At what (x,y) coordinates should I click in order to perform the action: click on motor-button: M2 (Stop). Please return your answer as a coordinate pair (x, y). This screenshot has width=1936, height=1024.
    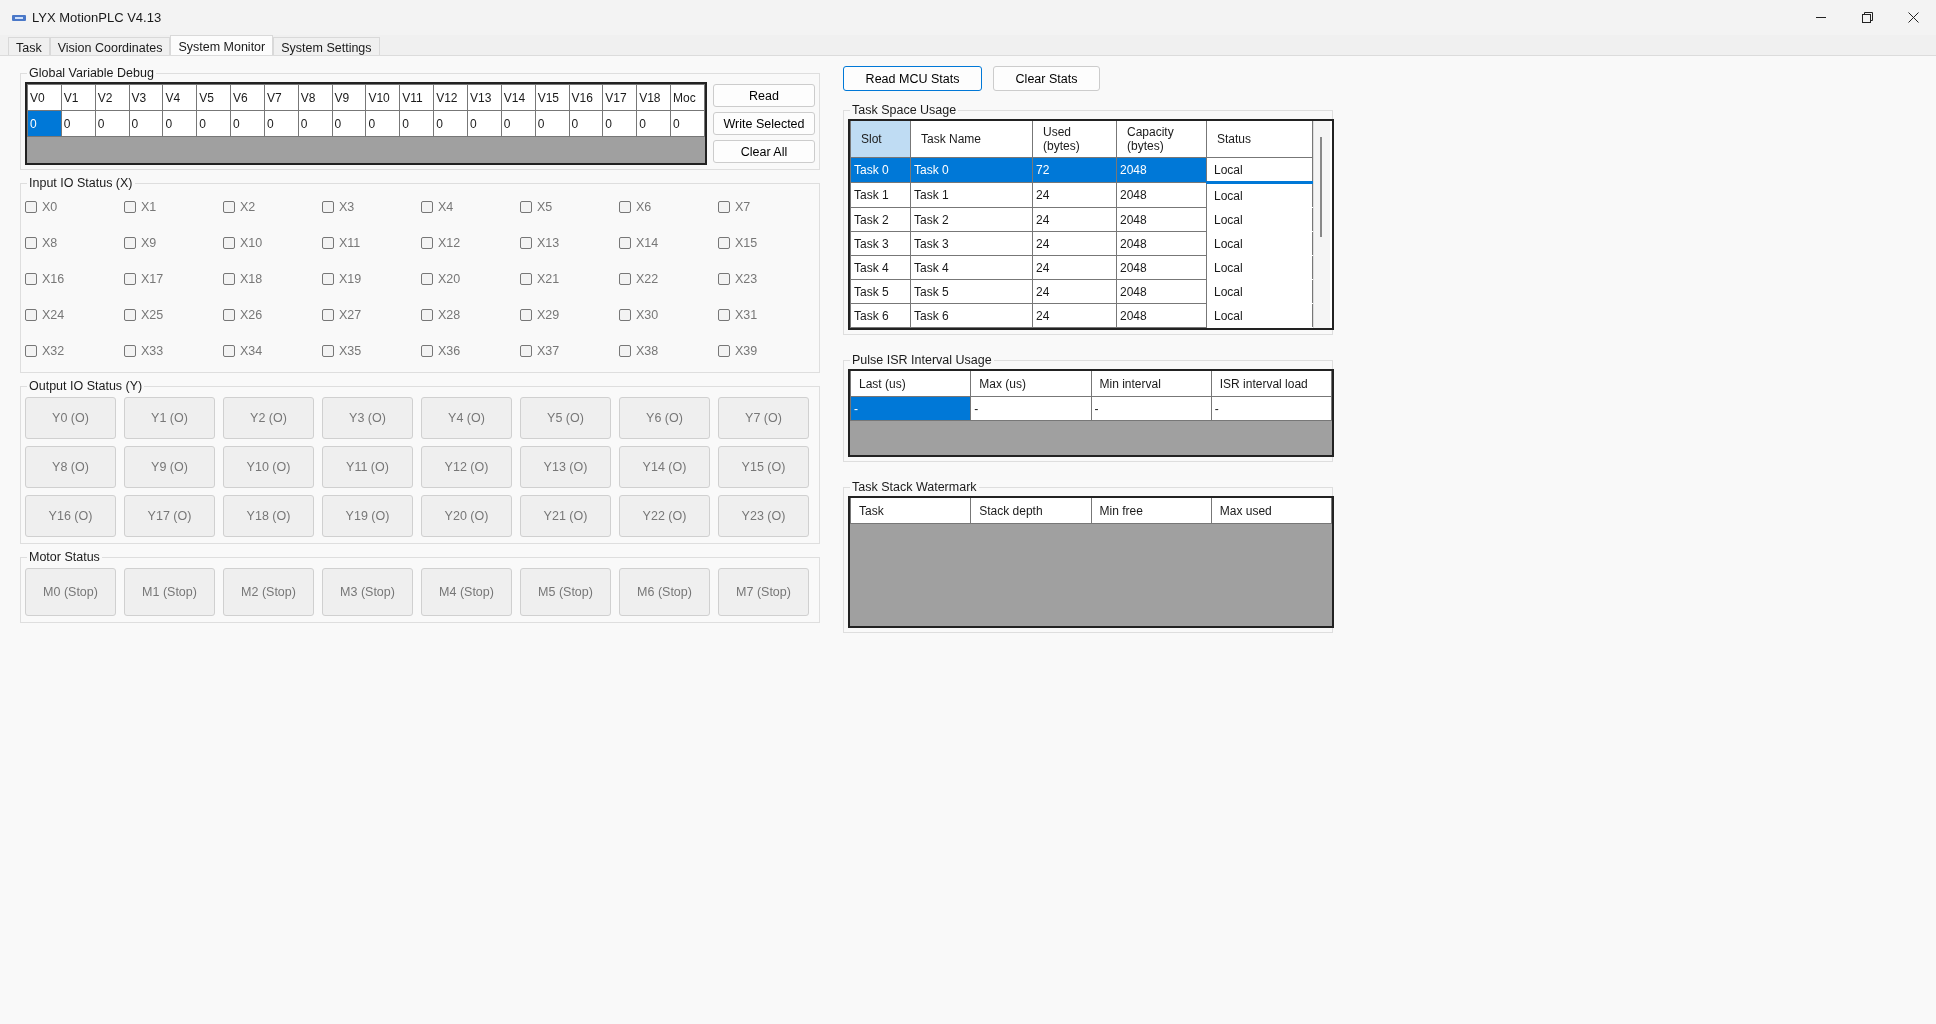
    Looking at the image, I should click on (268, 592).